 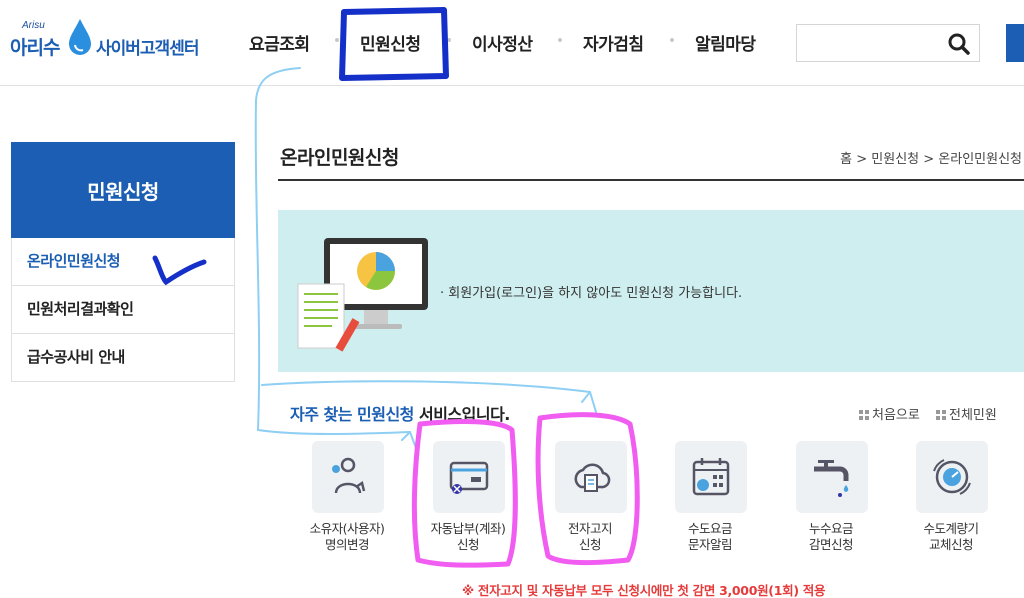 What do you see at coordinates (831, 544) in the screenshot?
I see `service-label-line2: 감면신청` at bounding box center [831, 544].